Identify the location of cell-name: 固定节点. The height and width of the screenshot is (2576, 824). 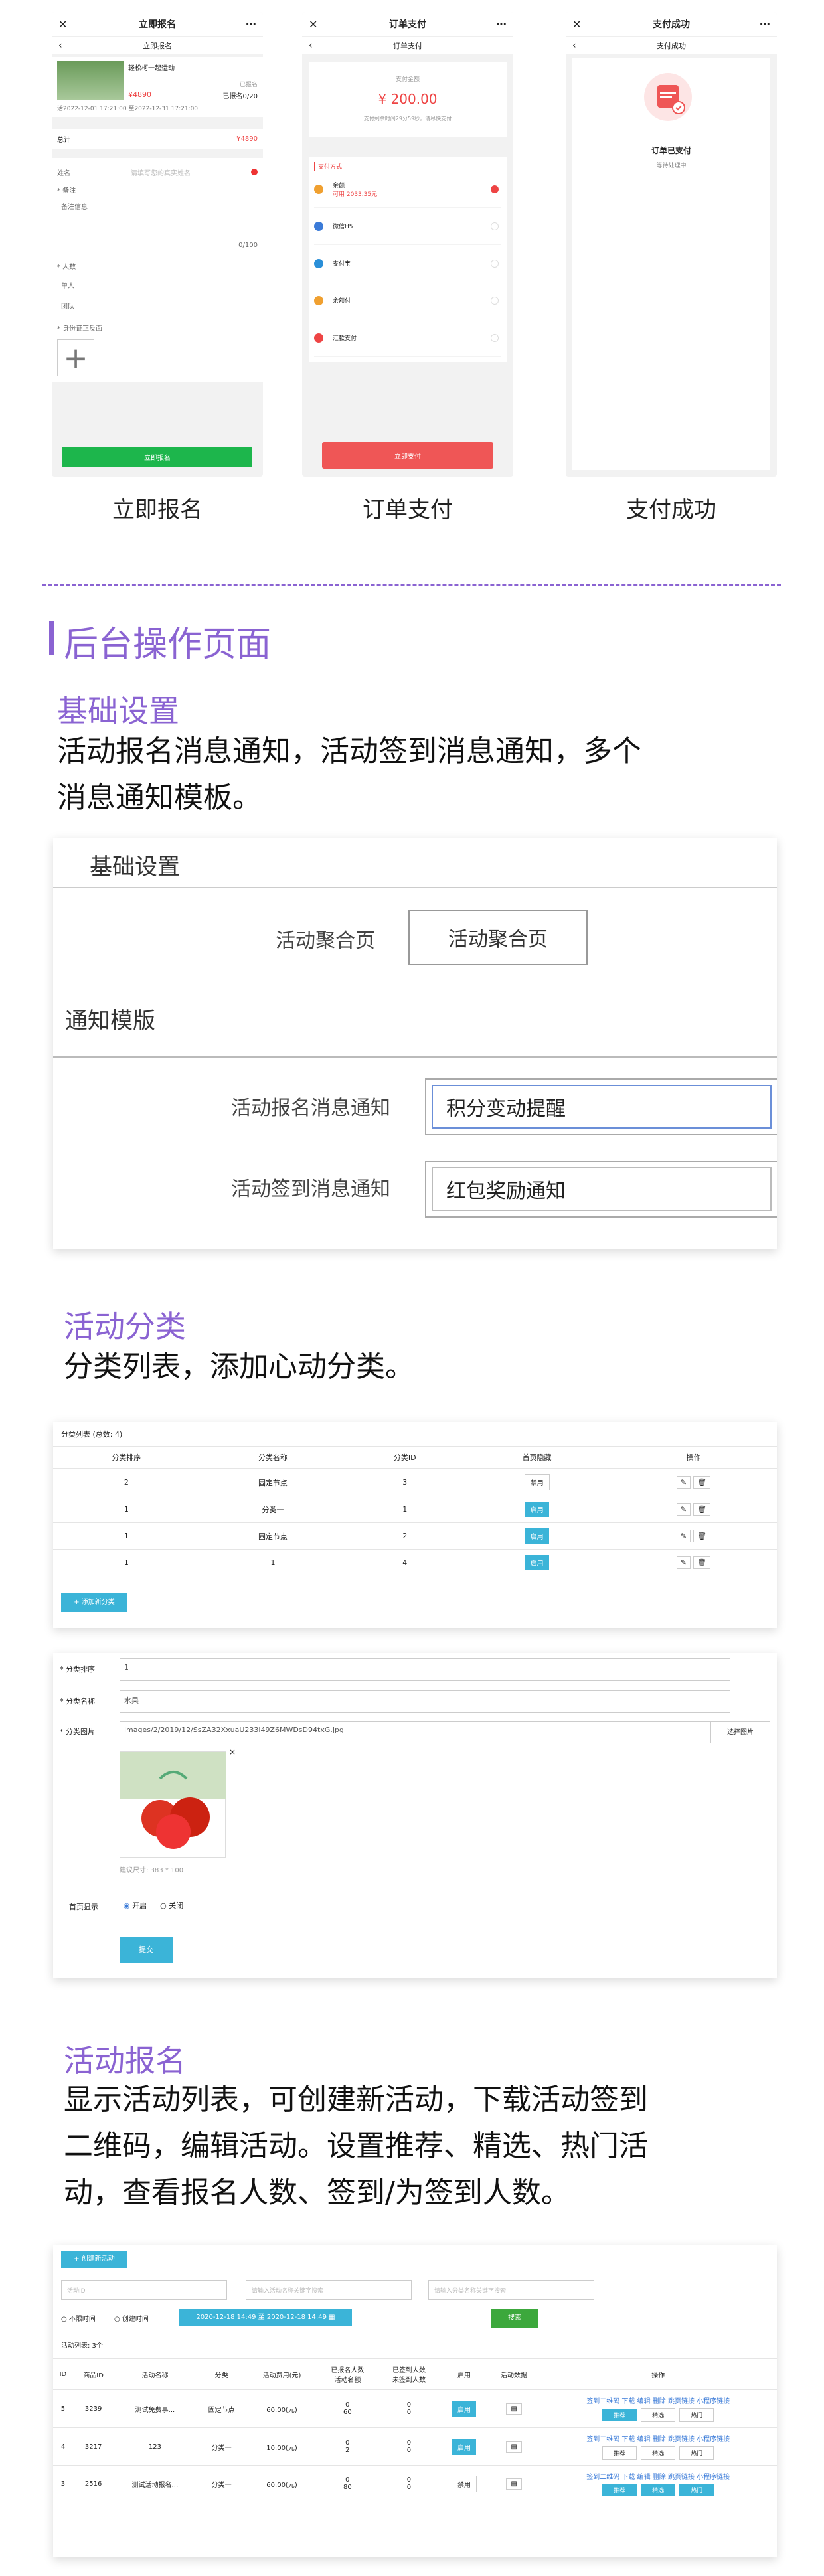
(273, 1536).